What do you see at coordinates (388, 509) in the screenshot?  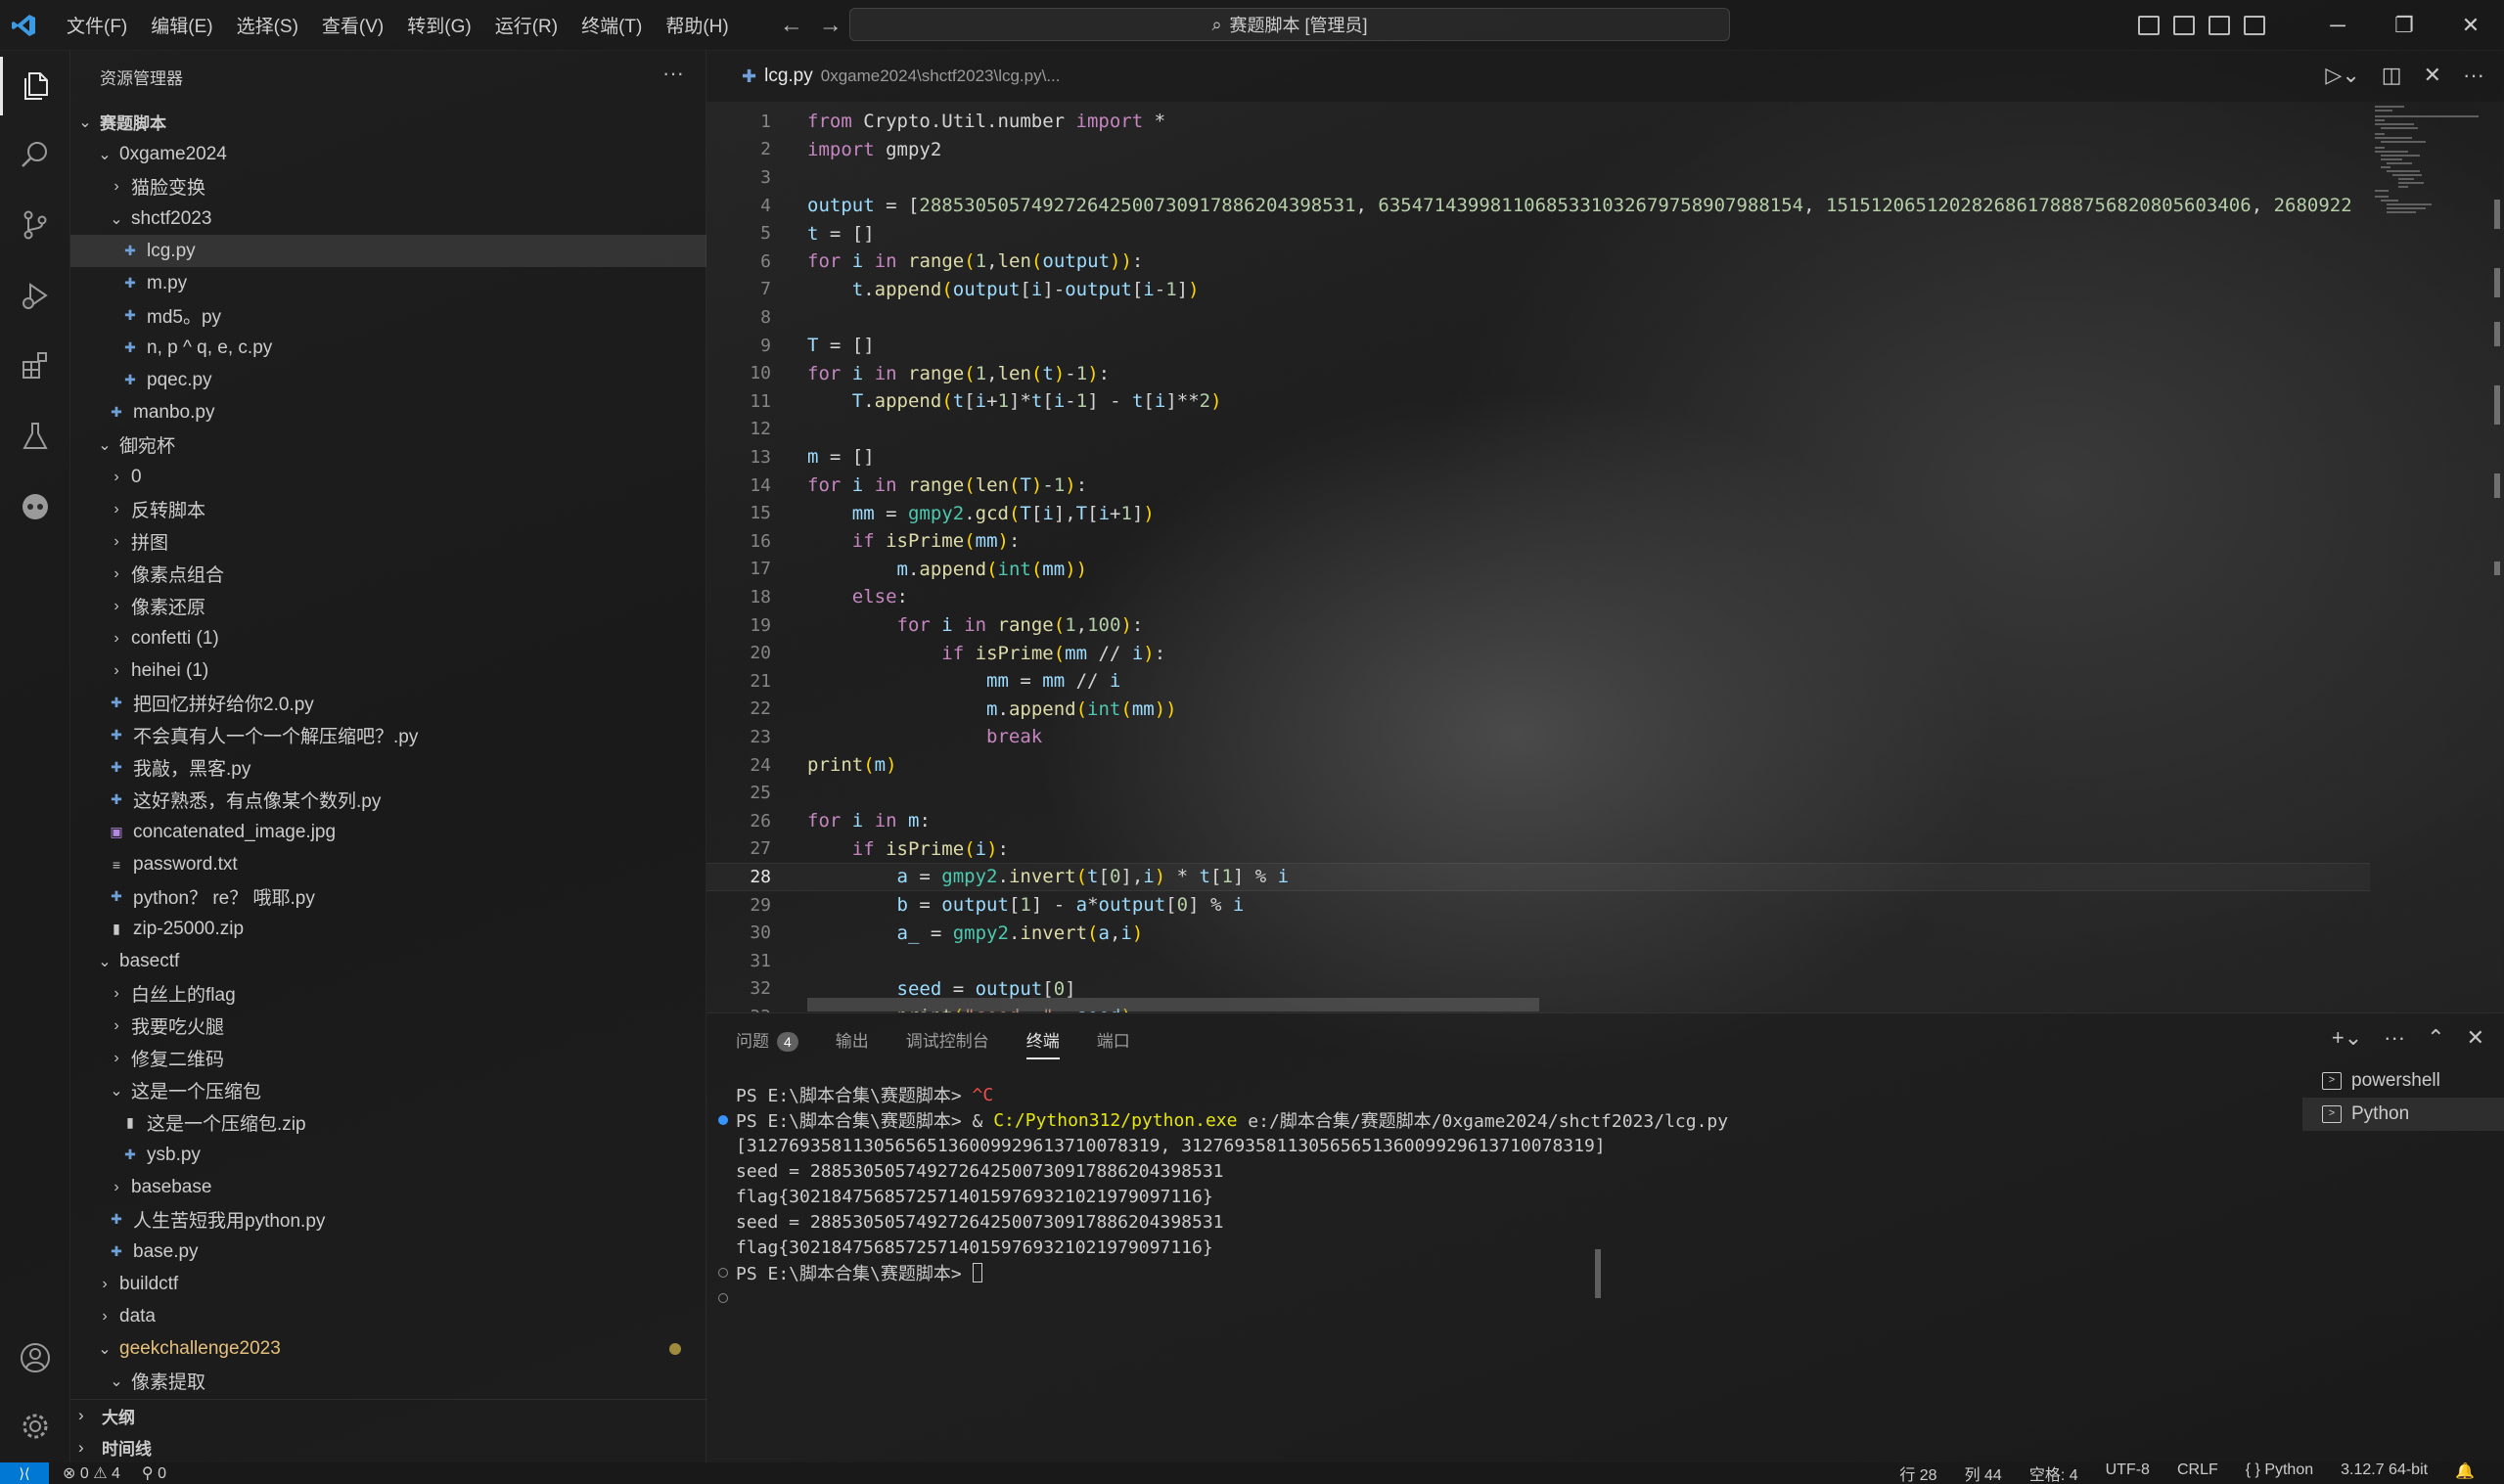 I see `tree-folder: › 反转脚本` at bounding box center [388, 509].